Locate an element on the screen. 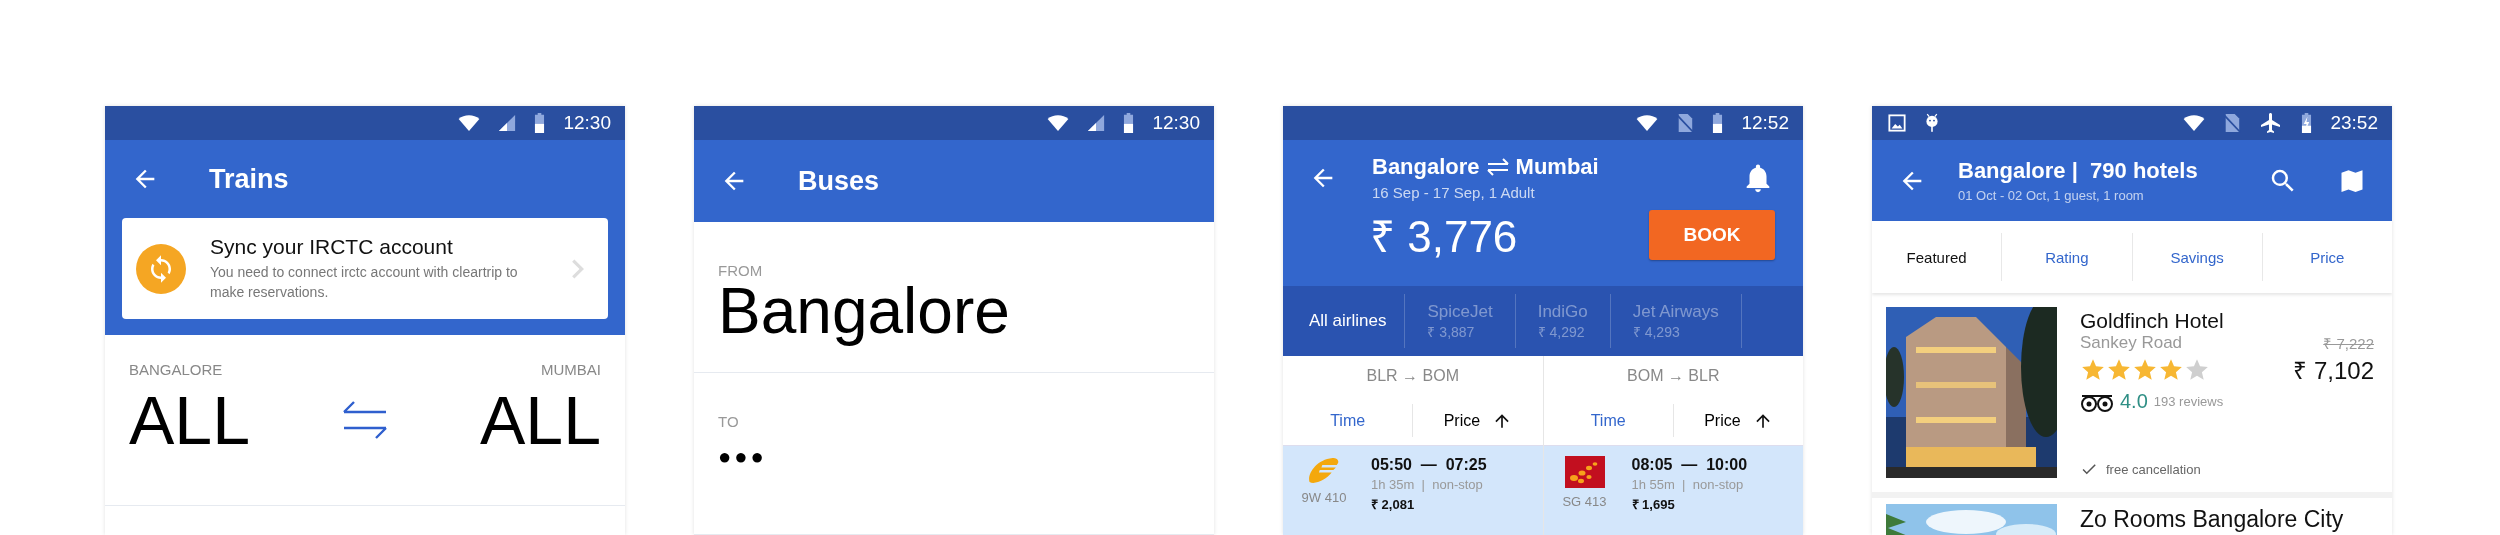 The height and width of the screenshot is (535, 2500). destination-city: Mumbai is located at coordinates (1557, 167).